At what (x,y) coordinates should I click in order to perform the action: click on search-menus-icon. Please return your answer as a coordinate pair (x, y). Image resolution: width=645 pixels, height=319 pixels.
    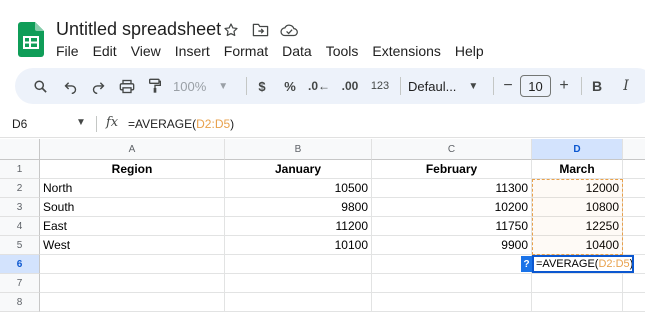
    Looking at the image, I should click on (40, 86).